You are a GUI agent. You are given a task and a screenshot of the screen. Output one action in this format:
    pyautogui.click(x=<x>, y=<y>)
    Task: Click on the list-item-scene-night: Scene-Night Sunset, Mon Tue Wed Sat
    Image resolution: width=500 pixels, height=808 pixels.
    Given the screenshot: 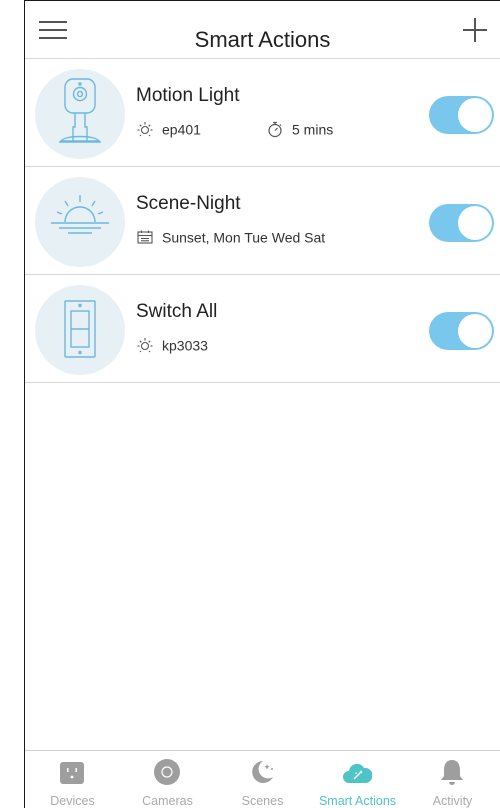 What is the action you would take?
    pyautogui.click(x=262, y=221)
    